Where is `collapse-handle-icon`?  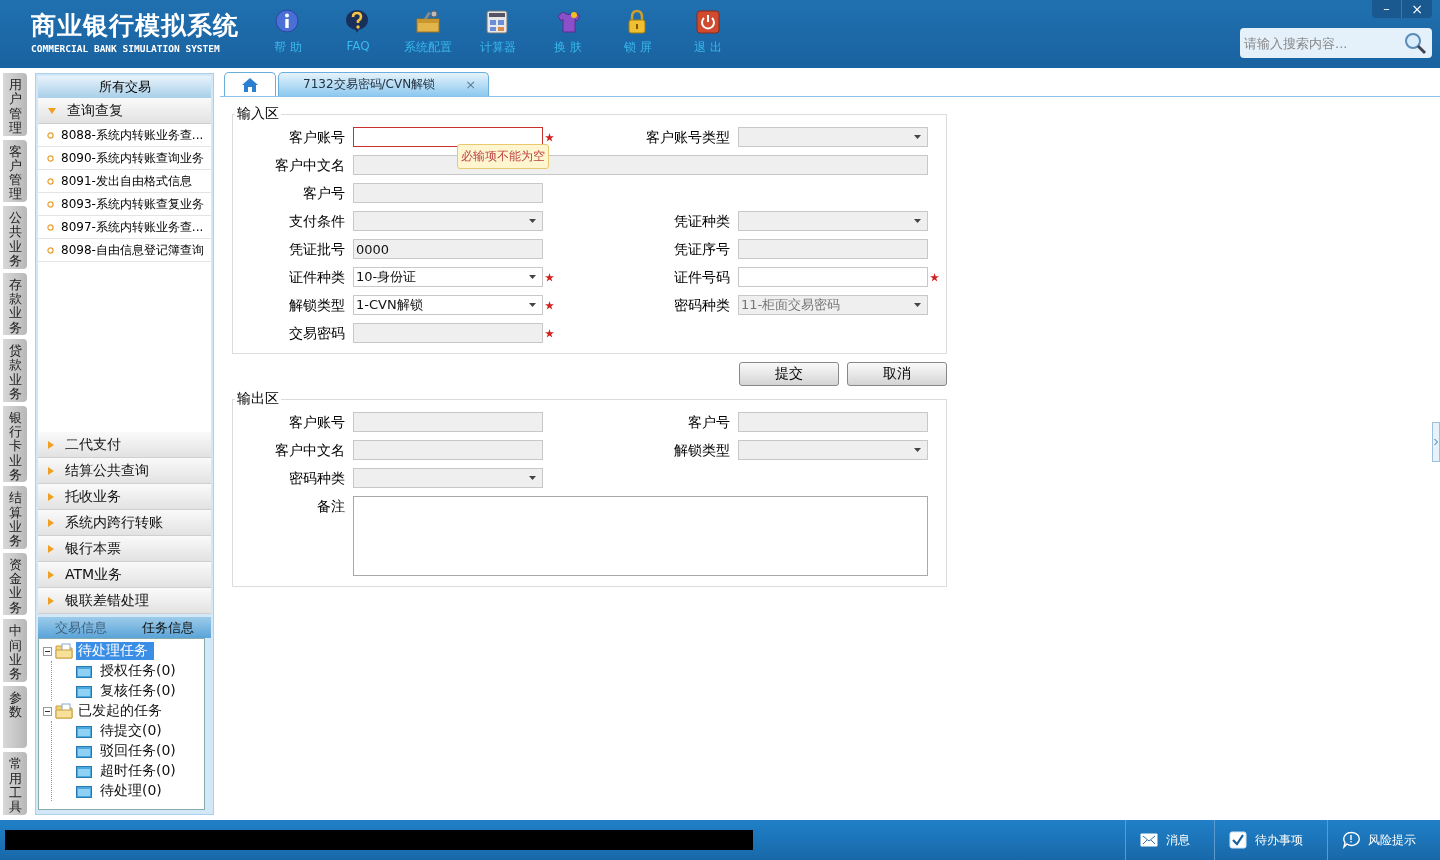
collapse-handle-icon is located at coordinates (1436, 442).